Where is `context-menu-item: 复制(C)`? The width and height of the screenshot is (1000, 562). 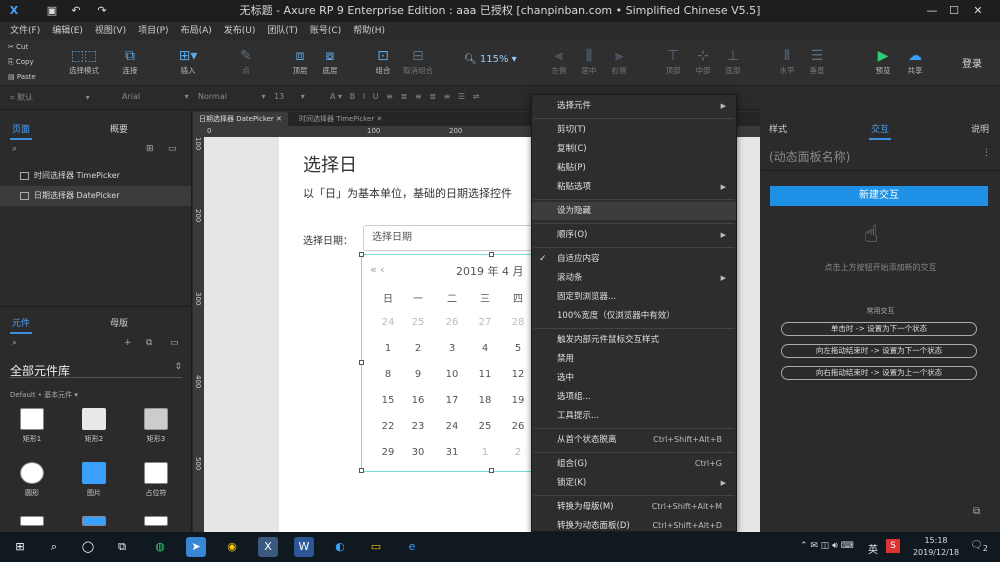 context-menu-item: 复制(C) is located at coordinates (634, 149).